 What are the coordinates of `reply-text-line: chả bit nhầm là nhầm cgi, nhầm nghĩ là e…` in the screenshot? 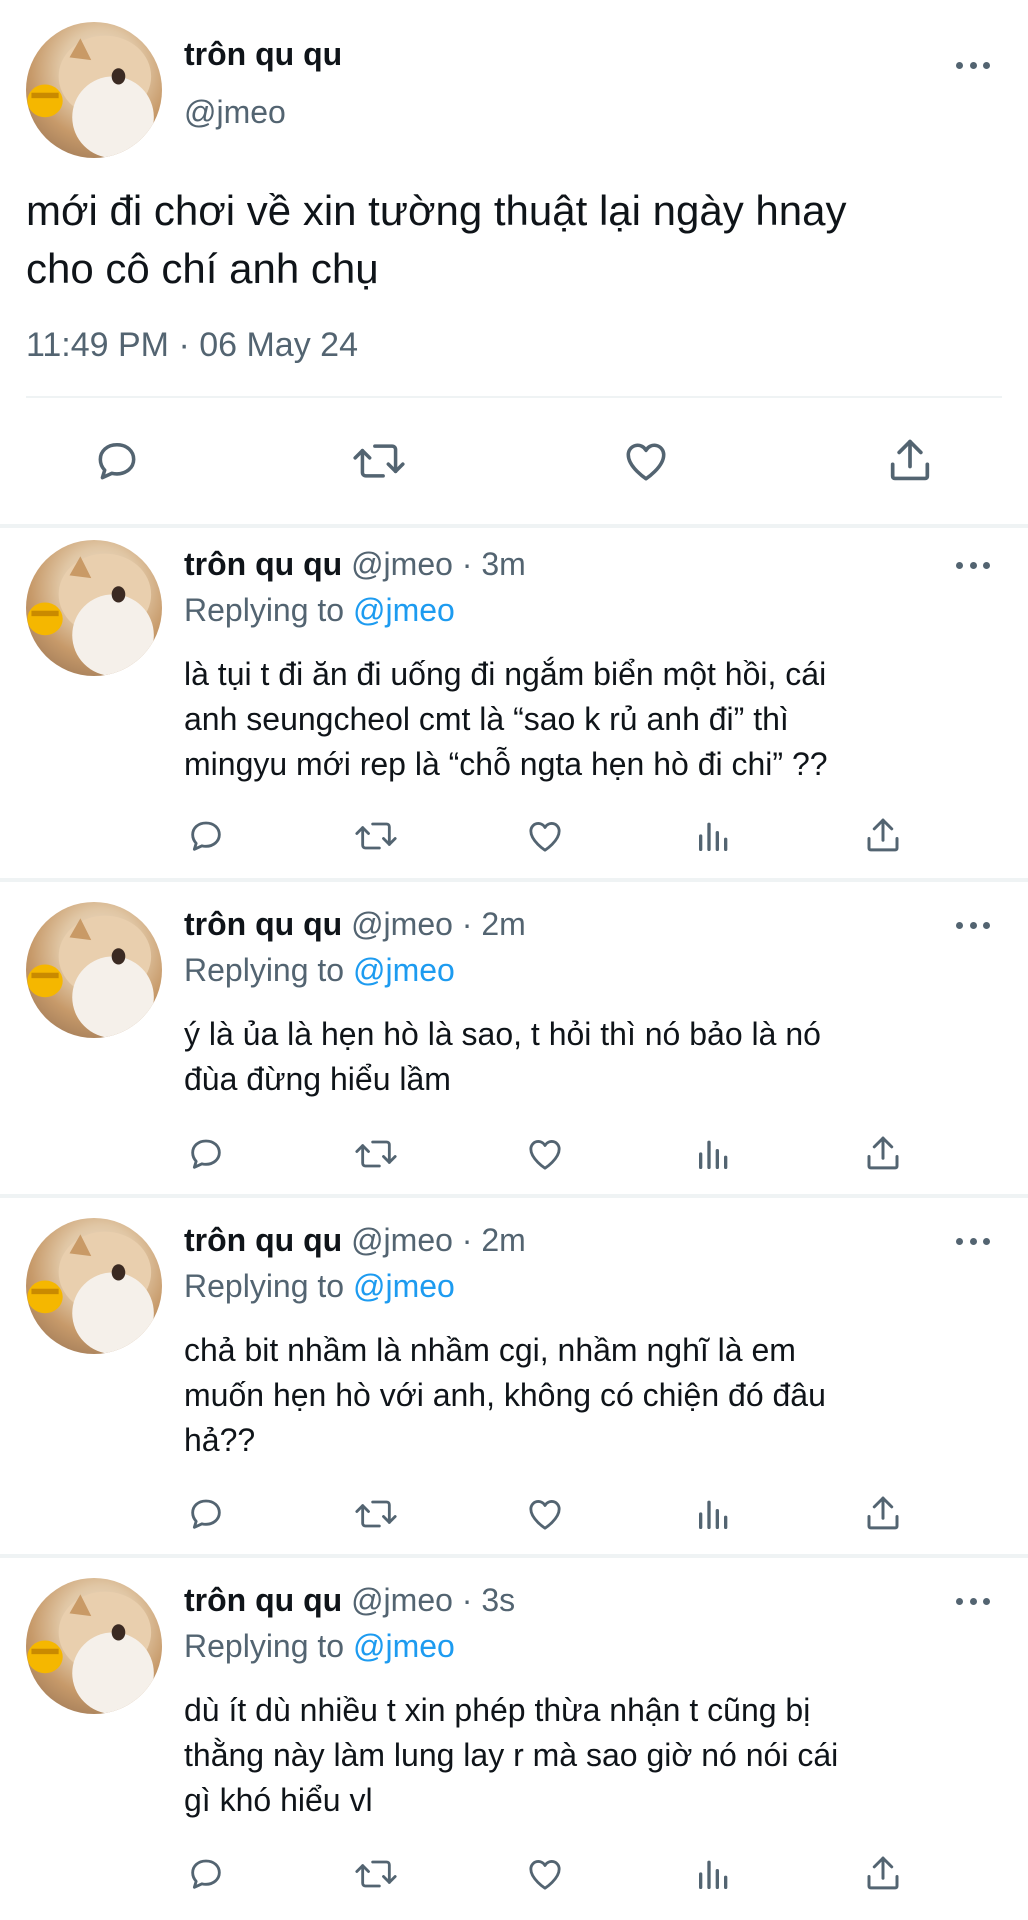 It's located at (490, 1350).